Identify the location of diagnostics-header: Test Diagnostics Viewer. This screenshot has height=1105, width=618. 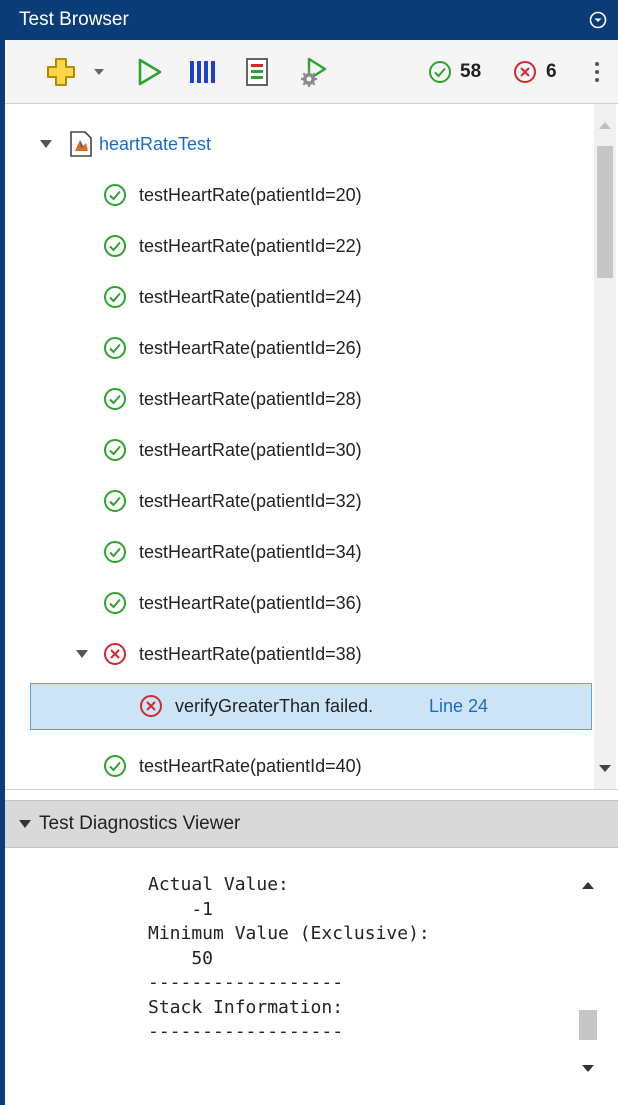
(311, 824).